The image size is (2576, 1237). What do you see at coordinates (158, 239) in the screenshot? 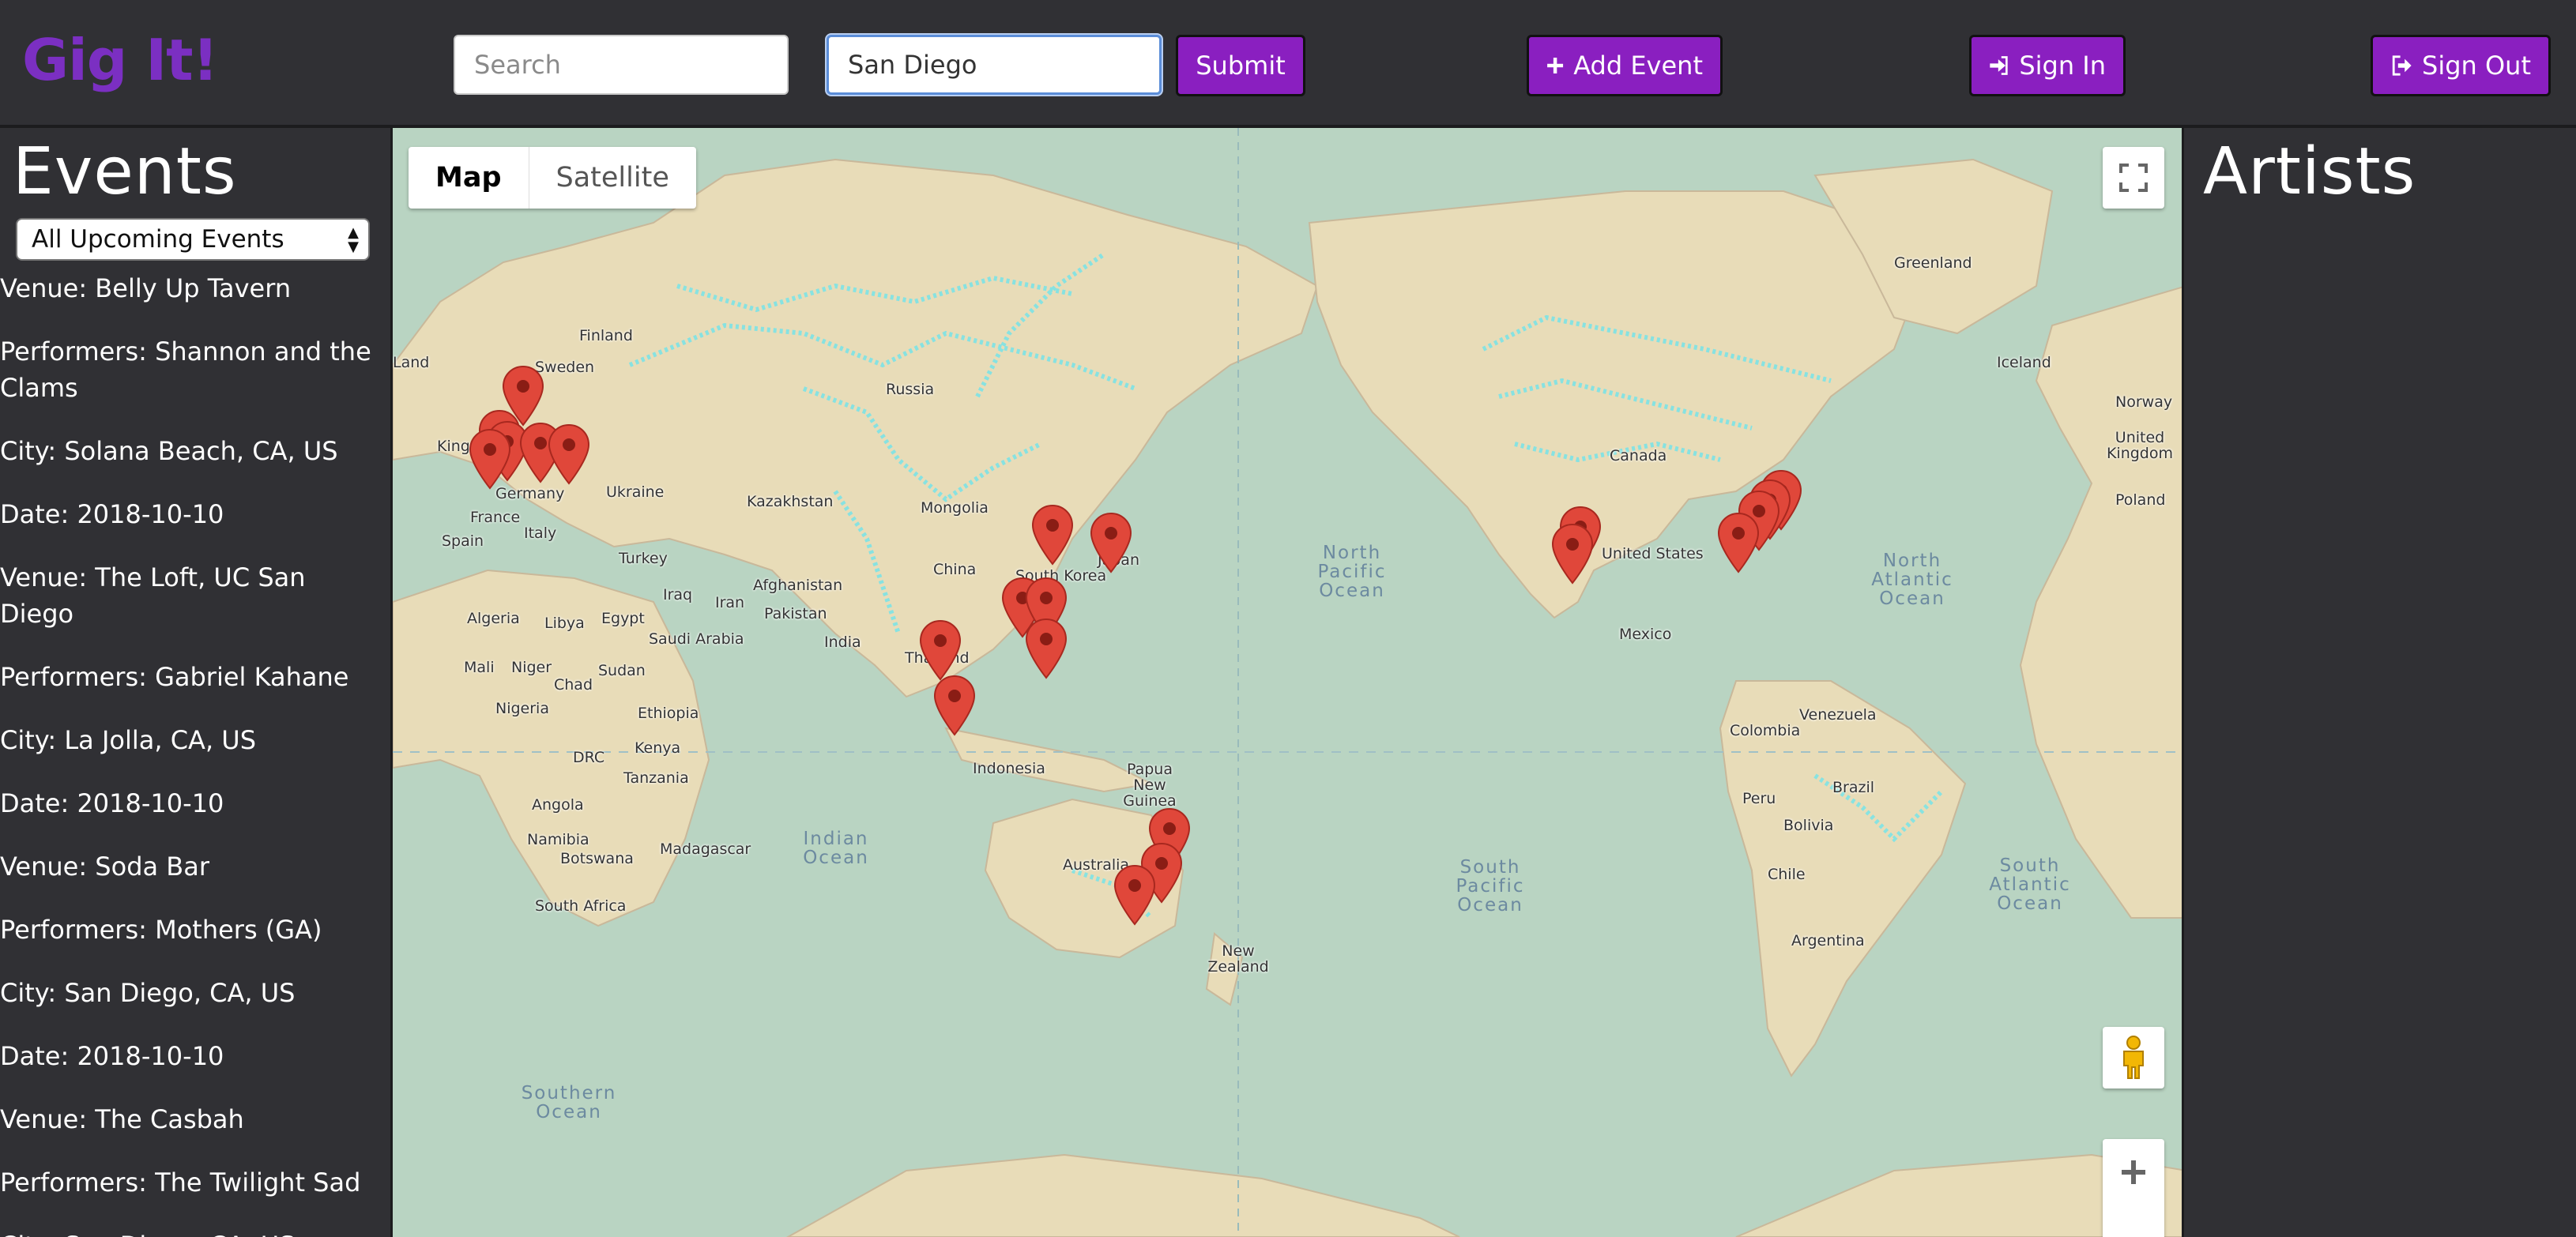
I see `event-filter-value: All Upcoming Events` at bounding box center [158, 239].